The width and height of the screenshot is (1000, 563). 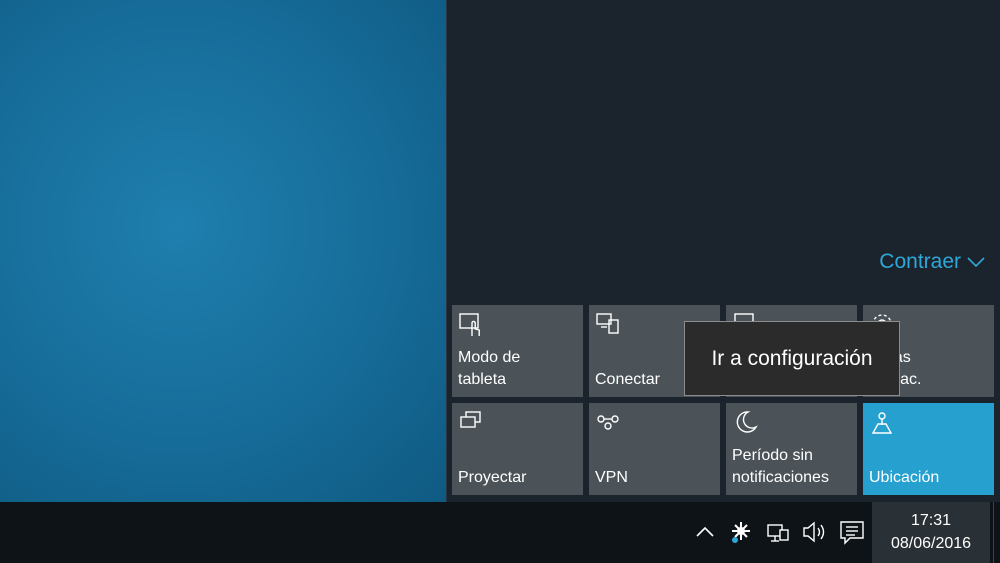 I want to click on tile-label: Conectar, so click(x=627, y=379).